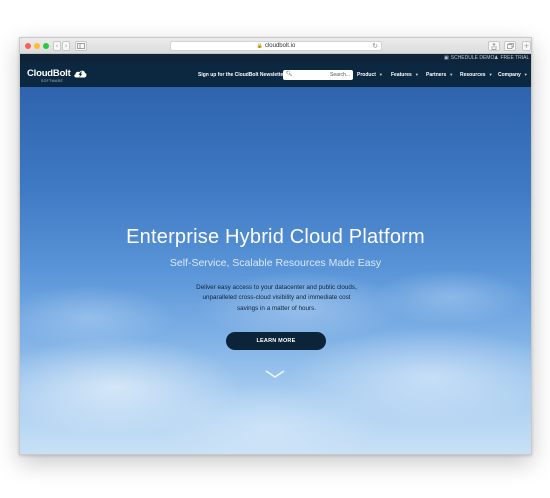  What do you see at coordinates (473, 75) in the screenshot?
I see `nav-resources-label: Resources` at bounding box center [473, 75].